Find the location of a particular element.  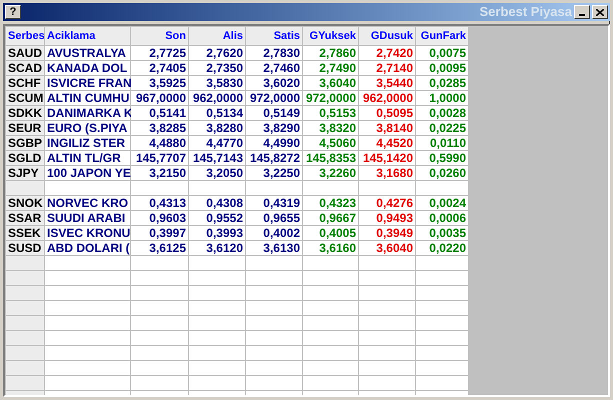

price-cell: 0,4313 is located at coordinates (160, 203).